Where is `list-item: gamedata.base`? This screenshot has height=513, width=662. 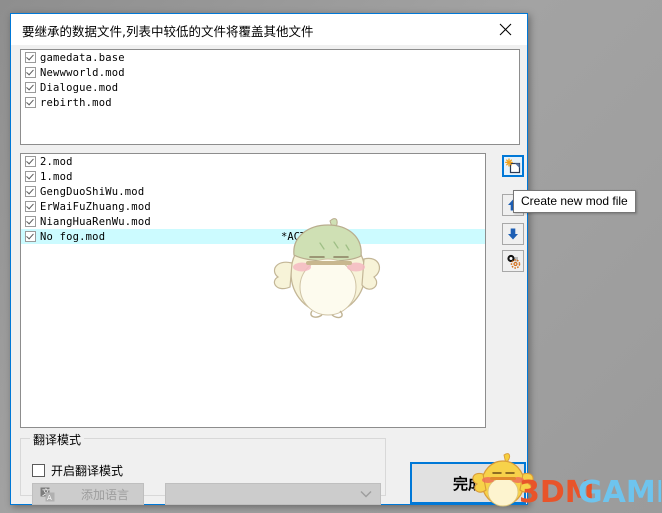
list-item: gamedata.base is located at coordinates (270, 57).